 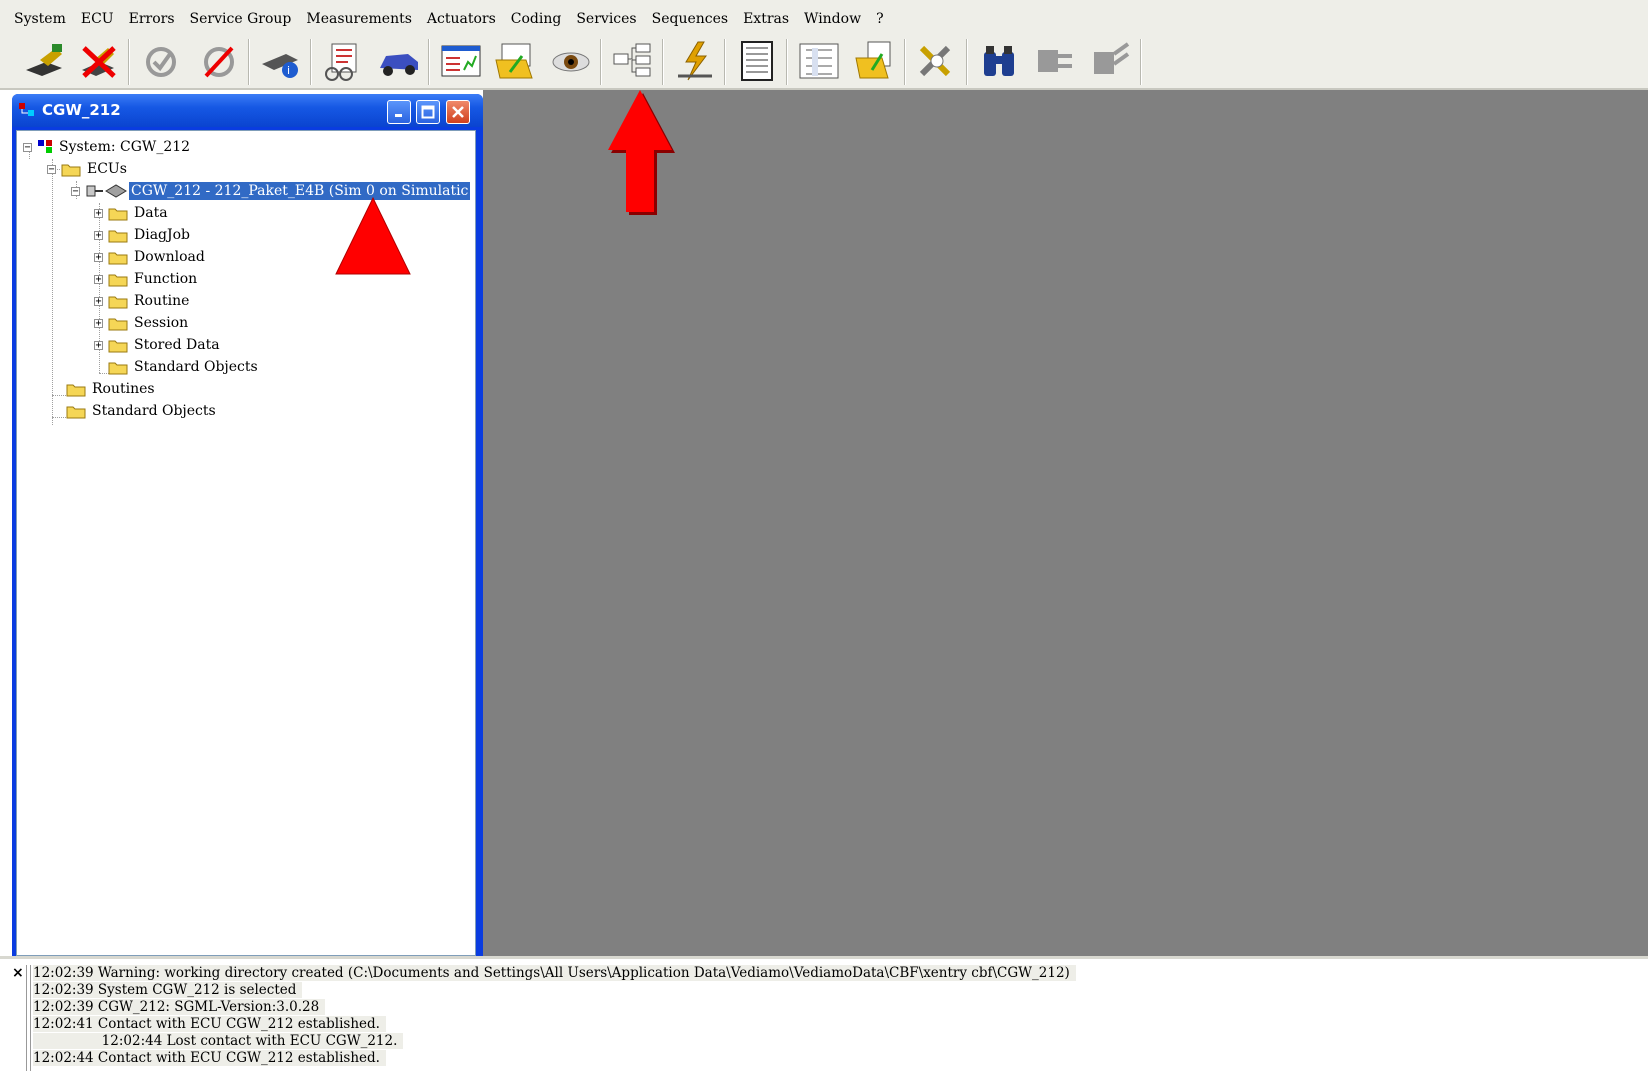 What do you see at coordinates (880, 19) in the screenshot?
I see `menu-help: ?` at bounding box center [880, 19].